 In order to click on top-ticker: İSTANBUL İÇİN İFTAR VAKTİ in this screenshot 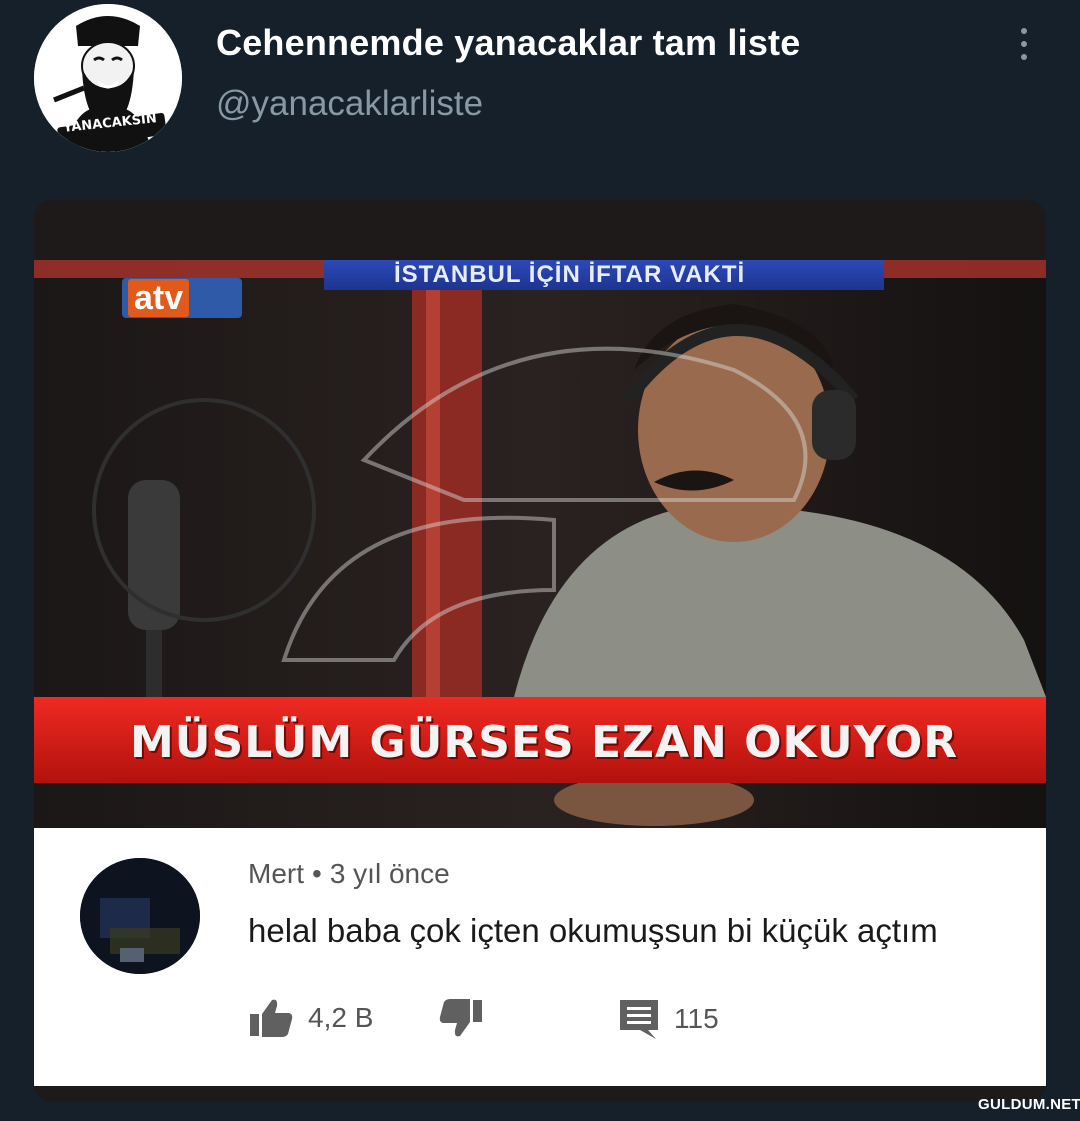, I will do `click(604, 275)`.